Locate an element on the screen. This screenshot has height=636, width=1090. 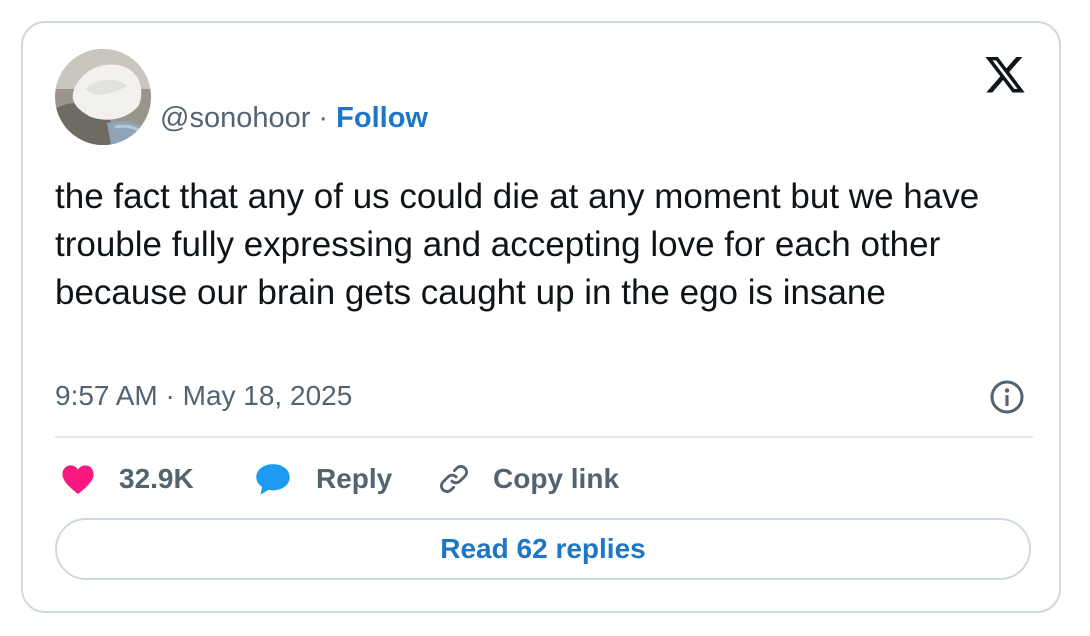
read-replies-button: Read 62 replies is located at coordinates (543, 549).